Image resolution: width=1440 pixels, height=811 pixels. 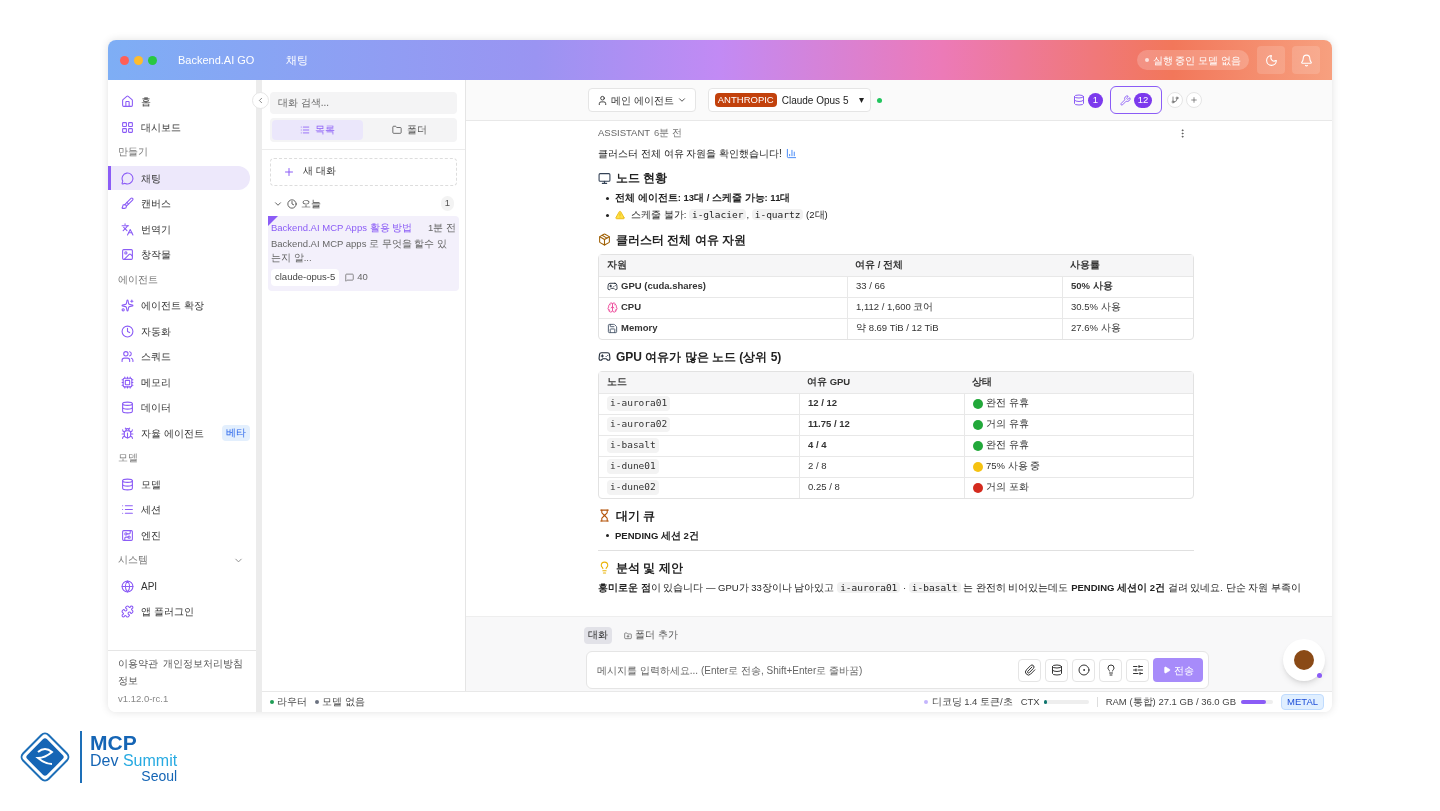 I want to click on tools-count-badge: 12, so click(x=1143, y=100).